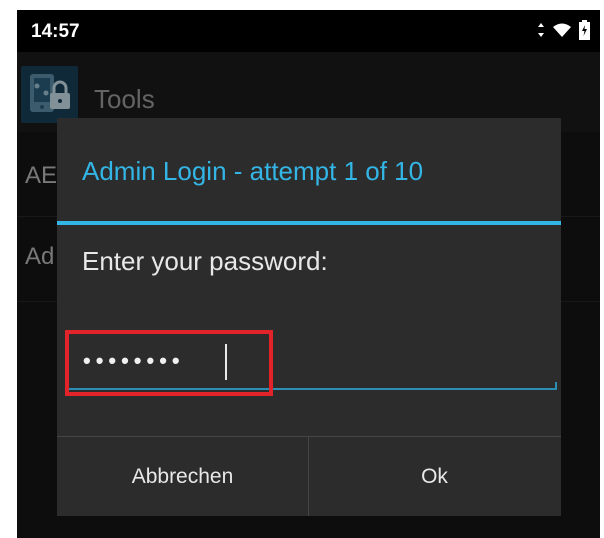  I want to click on data-transfer-icon, so click(541, 32).